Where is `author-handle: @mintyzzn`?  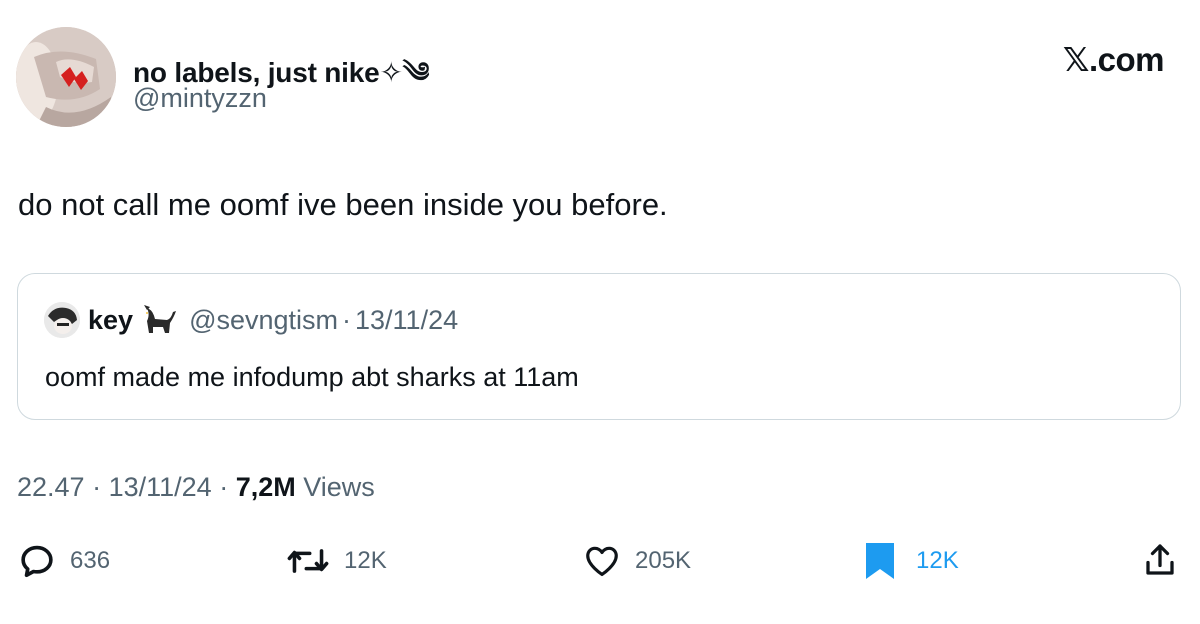 author-handle: @mintyzzn is located at coordinates (200, 98).